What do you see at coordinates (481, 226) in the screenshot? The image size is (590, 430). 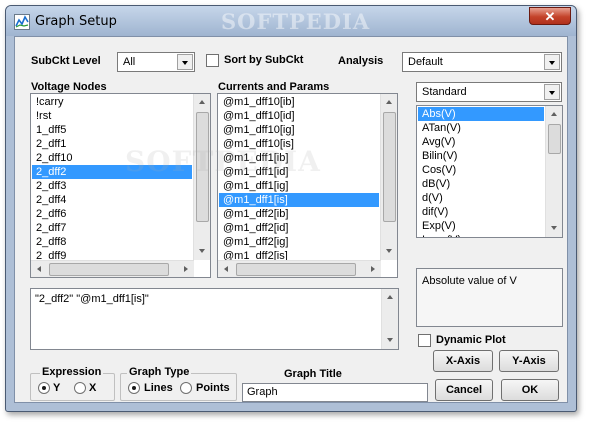 I see `functions-item: Exp(V)` at bounding box center [481, 226].